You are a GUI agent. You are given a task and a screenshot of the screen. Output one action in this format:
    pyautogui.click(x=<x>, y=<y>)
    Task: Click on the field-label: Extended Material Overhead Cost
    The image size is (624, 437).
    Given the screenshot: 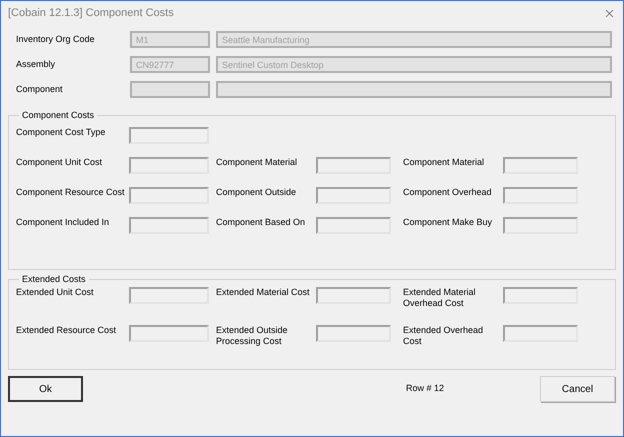 What is the action you would take?
    pyautogui.click(x=440, y=297)
    